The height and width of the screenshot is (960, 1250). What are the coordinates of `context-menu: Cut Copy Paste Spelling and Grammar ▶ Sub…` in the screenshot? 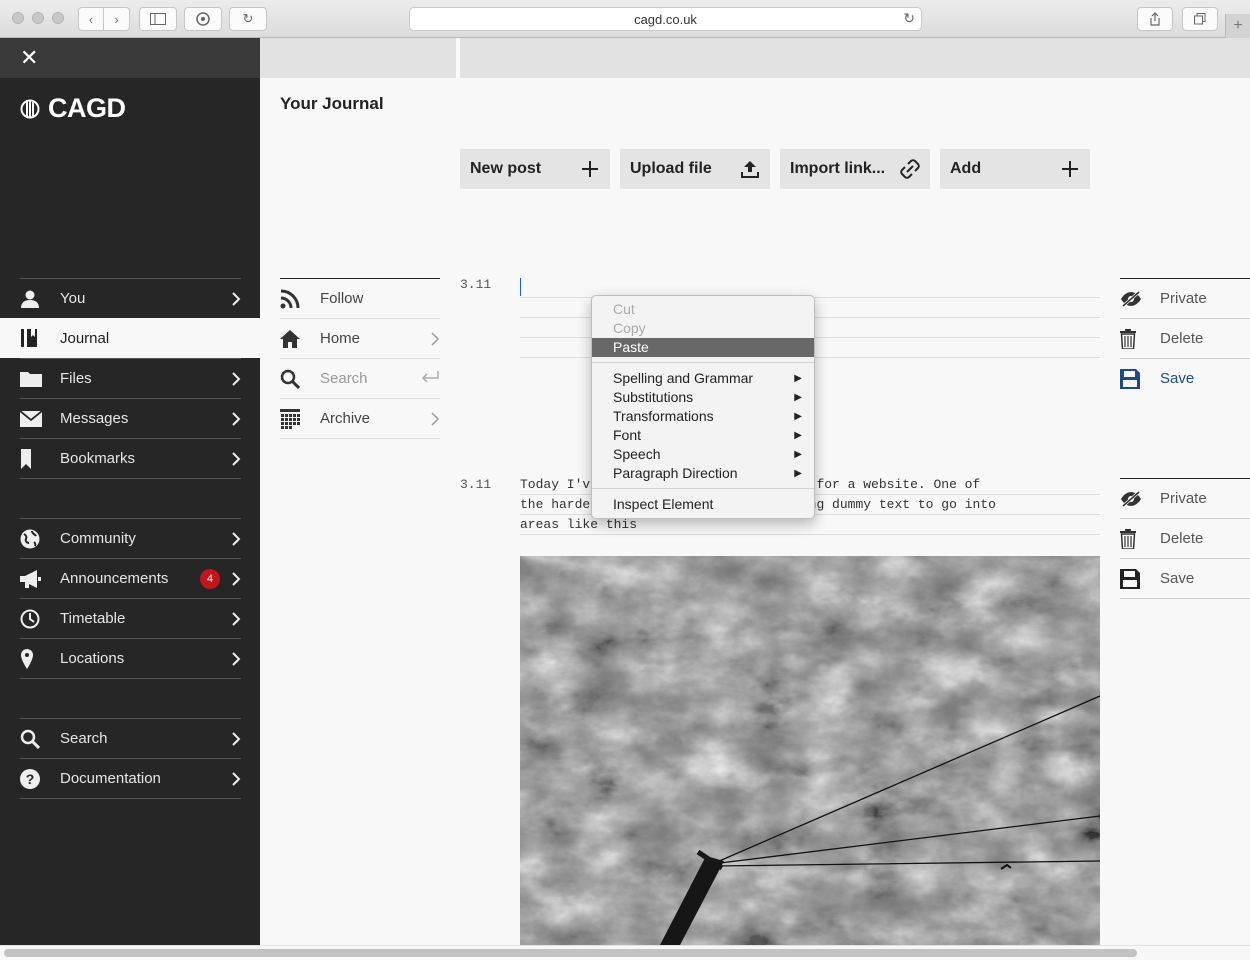 It's located at (703, 407).